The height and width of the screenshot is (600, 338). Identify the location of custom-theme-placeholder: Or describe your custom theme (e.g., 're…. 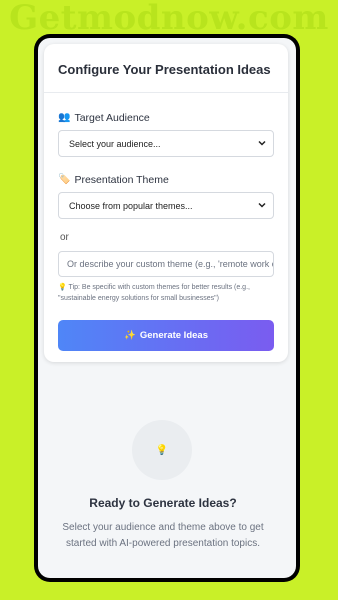
(170, 264).